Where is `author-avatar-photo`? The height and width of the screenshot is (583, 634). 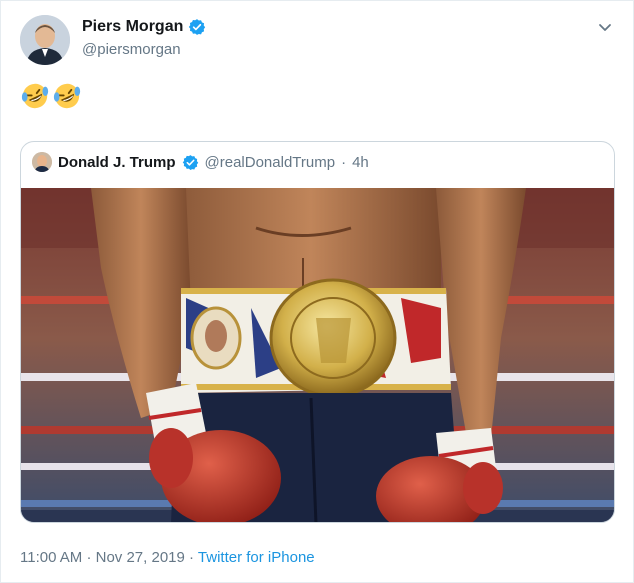
author-avatar-photo is located at coordinates (45, 40).